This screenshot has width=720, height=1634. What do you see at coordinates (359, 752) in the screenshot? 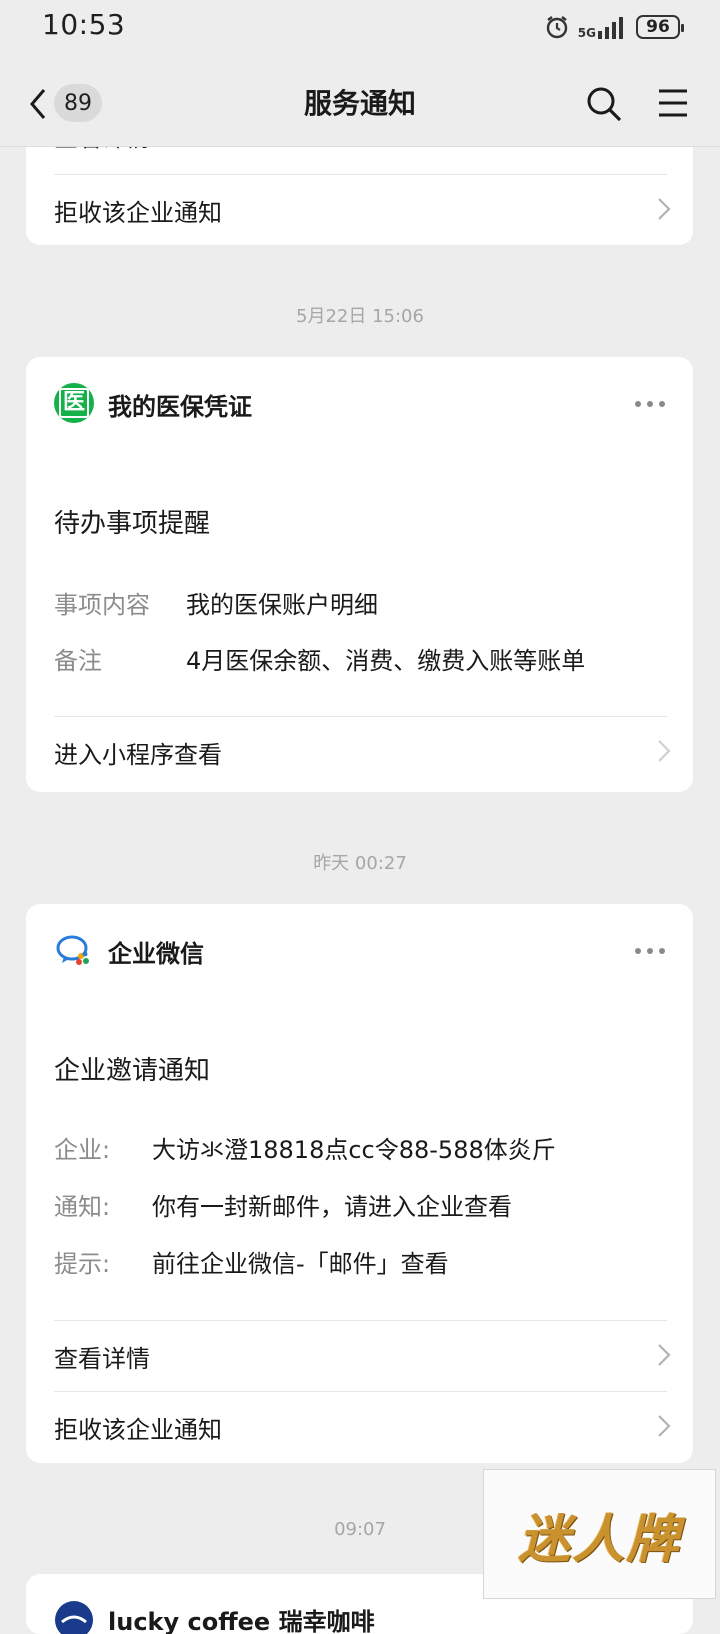
I see `open-mini-program-row: 进入小程序查看` at bounding box center [359, 752].